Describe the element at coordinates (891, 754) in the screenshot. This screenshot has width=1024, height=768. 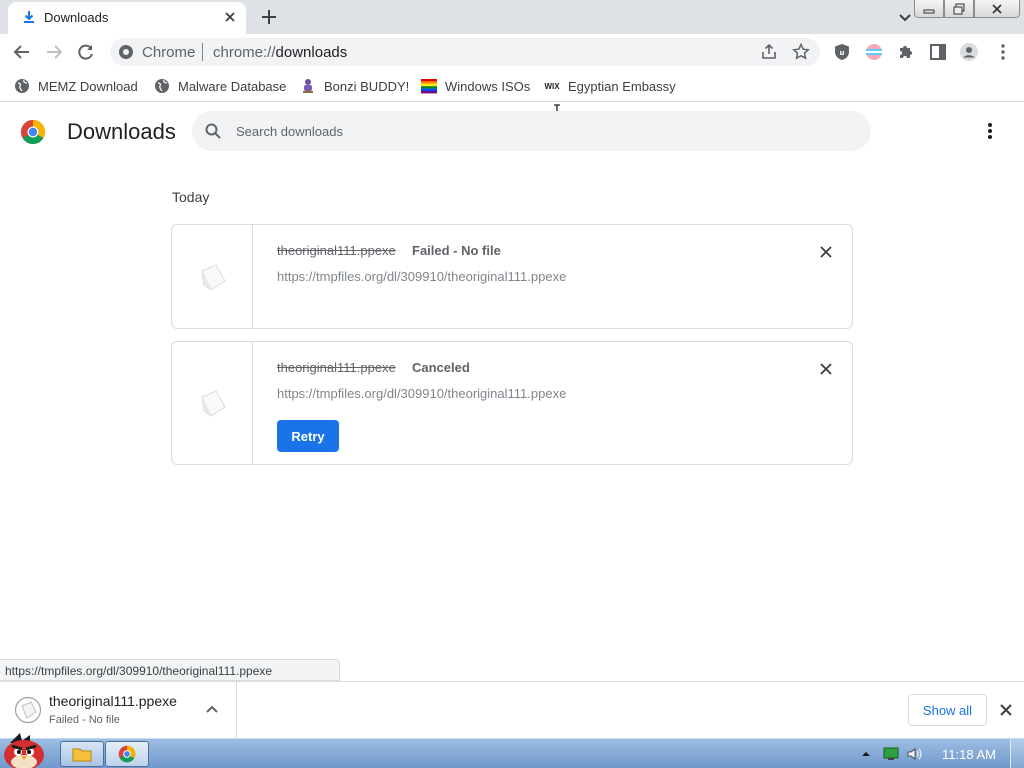
I see `network-icon` at that location.